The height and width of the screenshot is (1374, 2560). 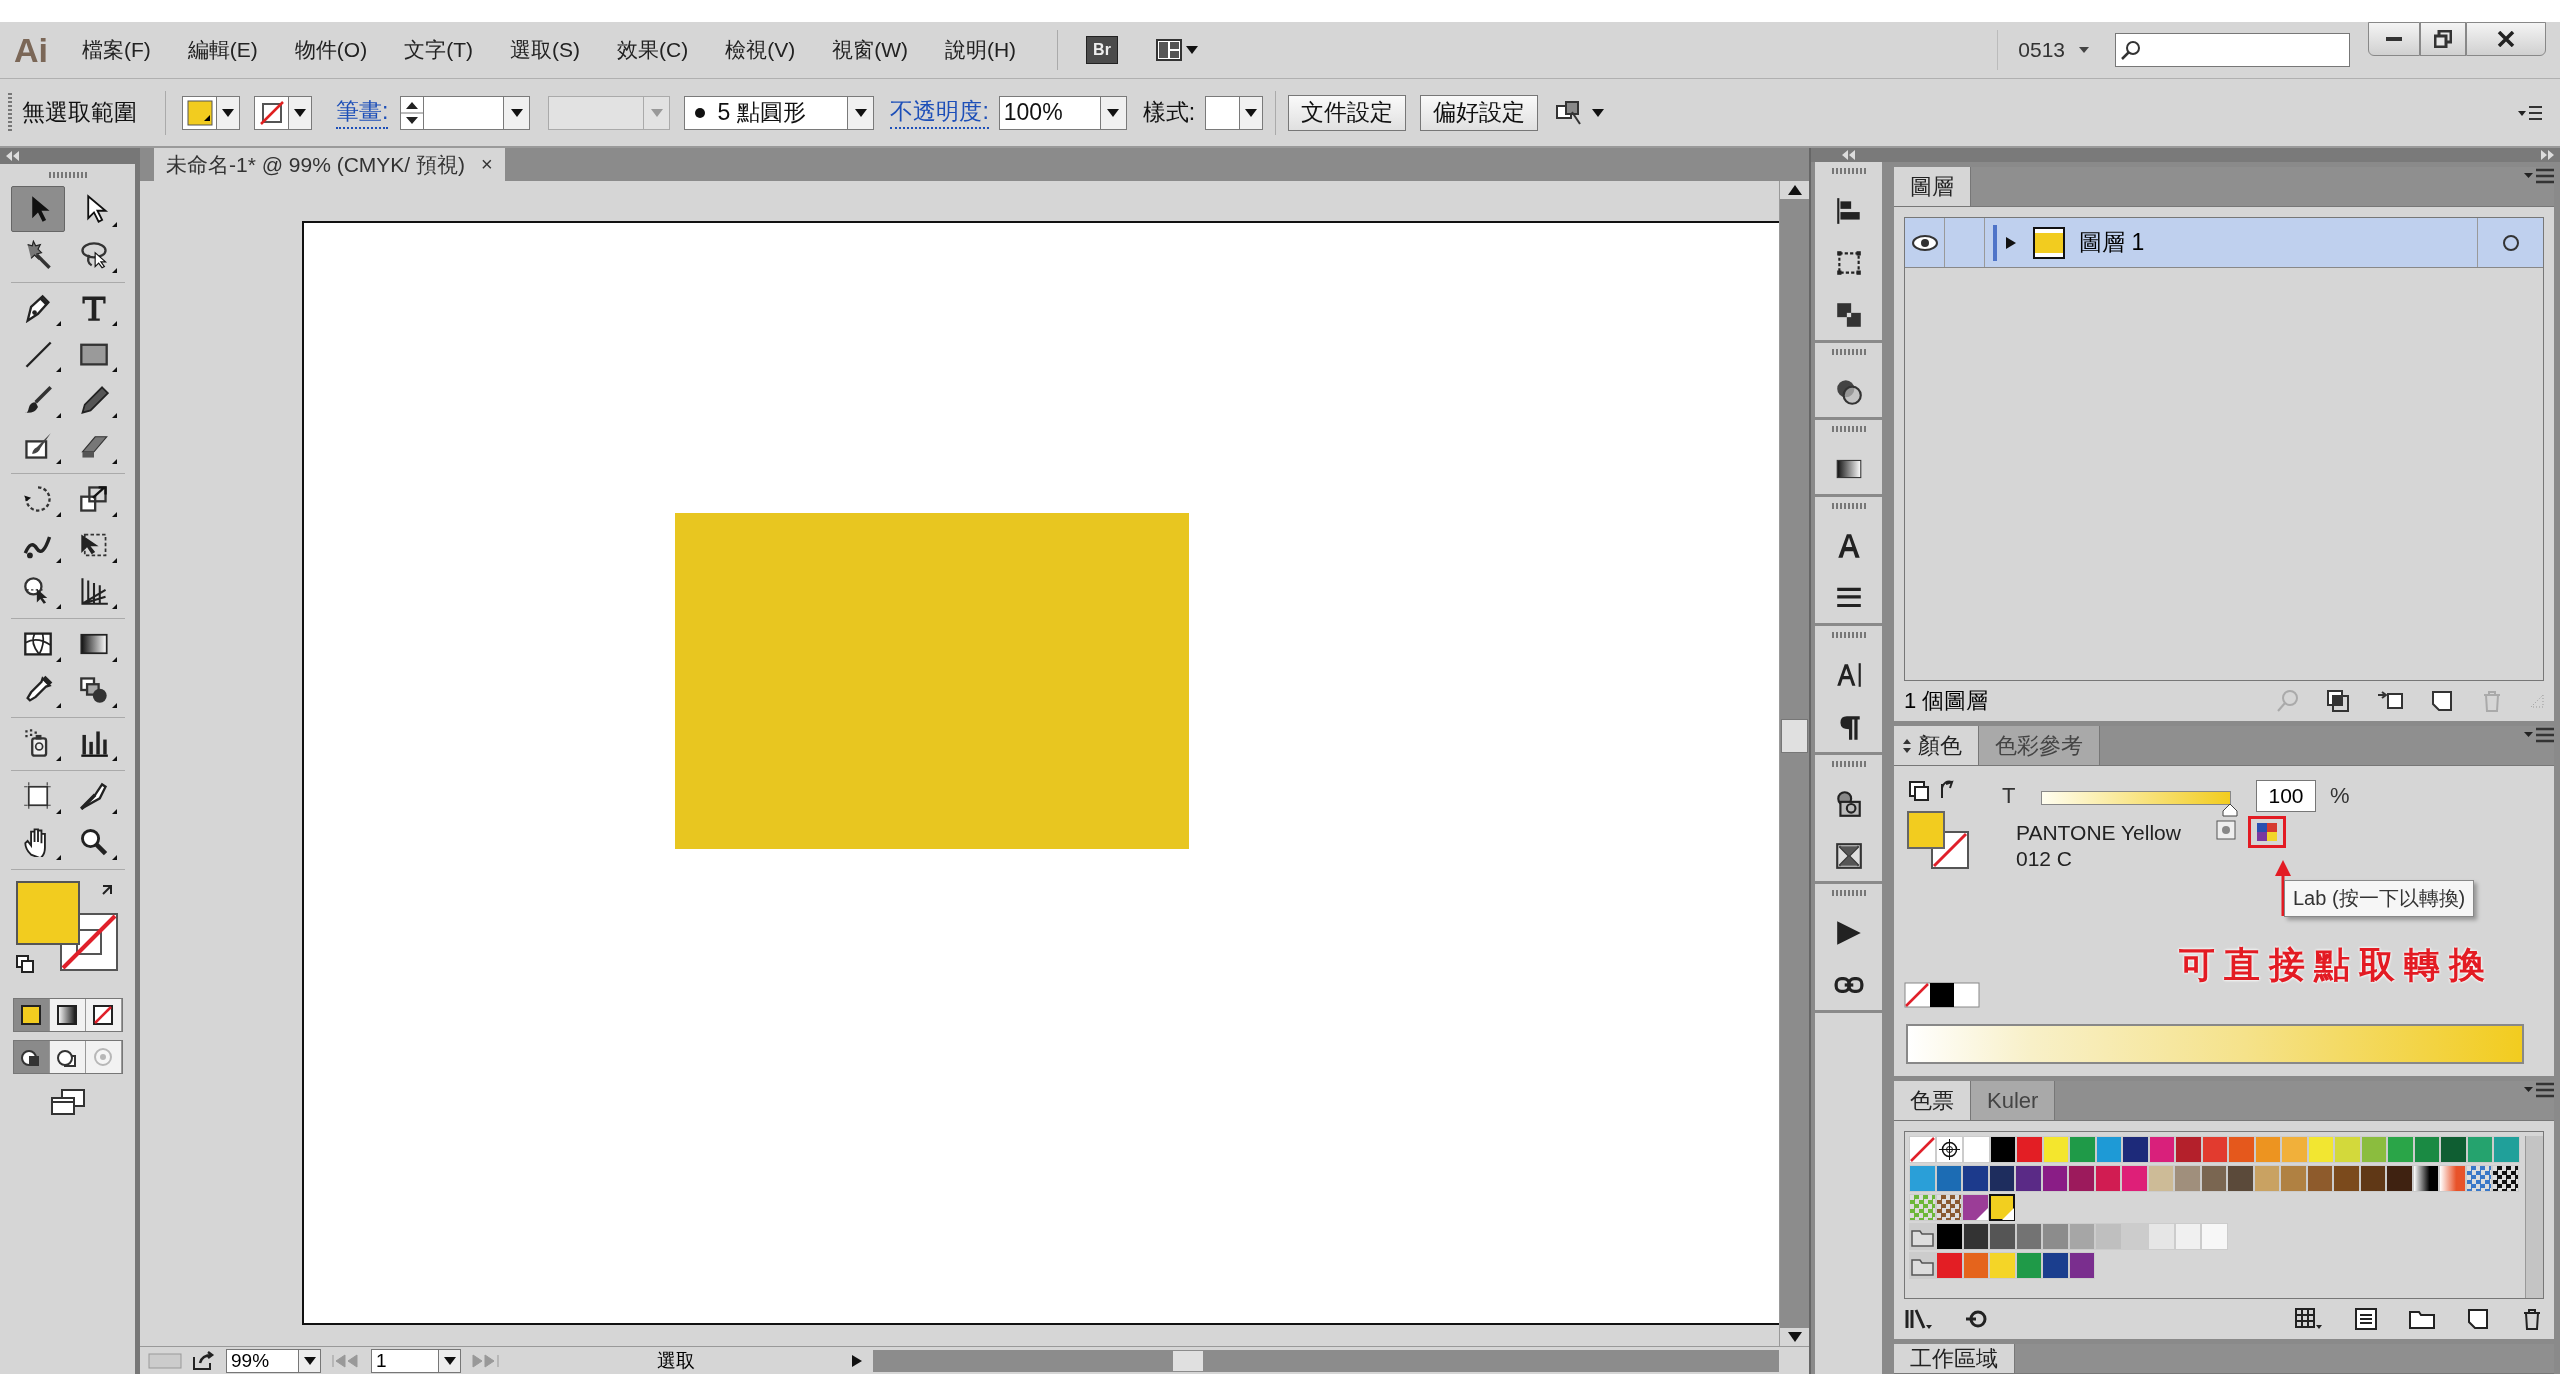 I want to click on panel-tab: 圖層, so click(x=1932, y=186).